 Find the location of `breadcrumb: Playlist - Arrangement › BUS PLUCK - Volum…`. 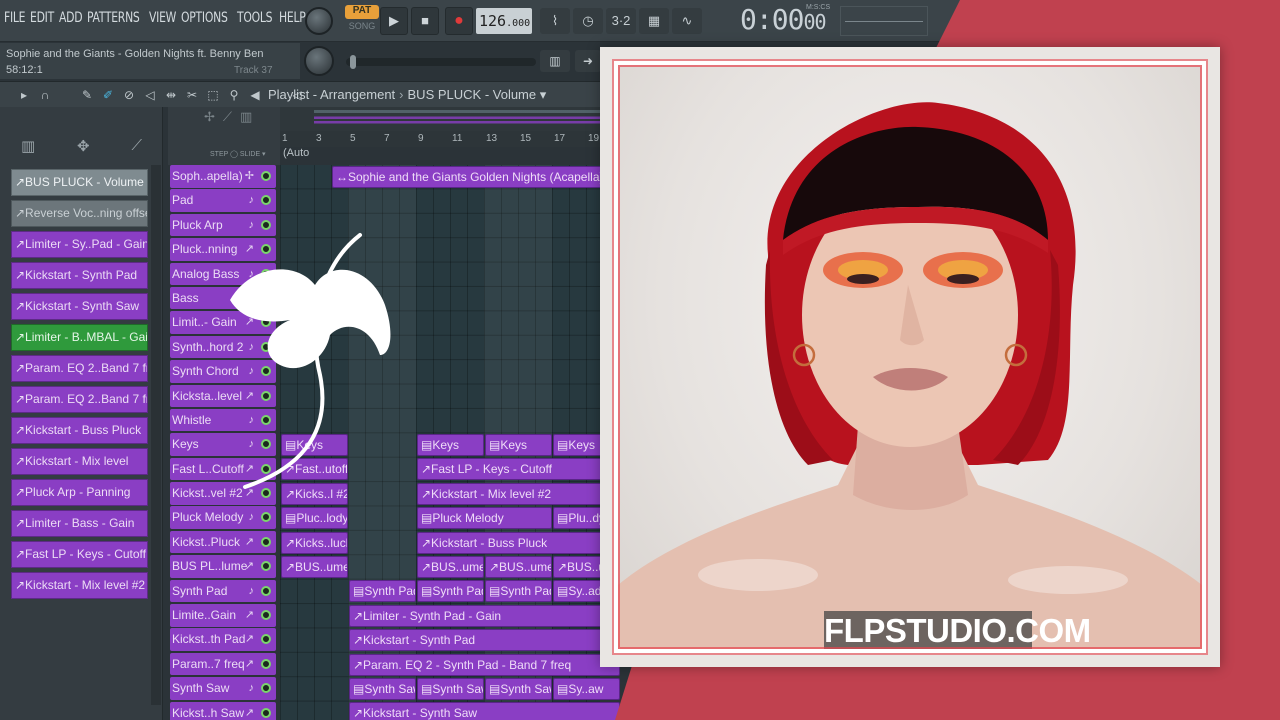

breadcrumb: Playlist - Arrangement › BUS PLUCK - Volum… is located at coordinates (407, 95).